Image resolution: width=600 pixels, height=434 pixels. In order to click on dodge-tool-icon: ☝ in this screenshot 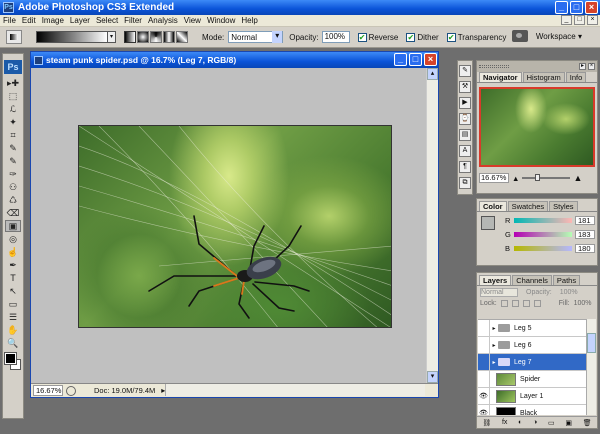, I will do `click(13, 252)`.